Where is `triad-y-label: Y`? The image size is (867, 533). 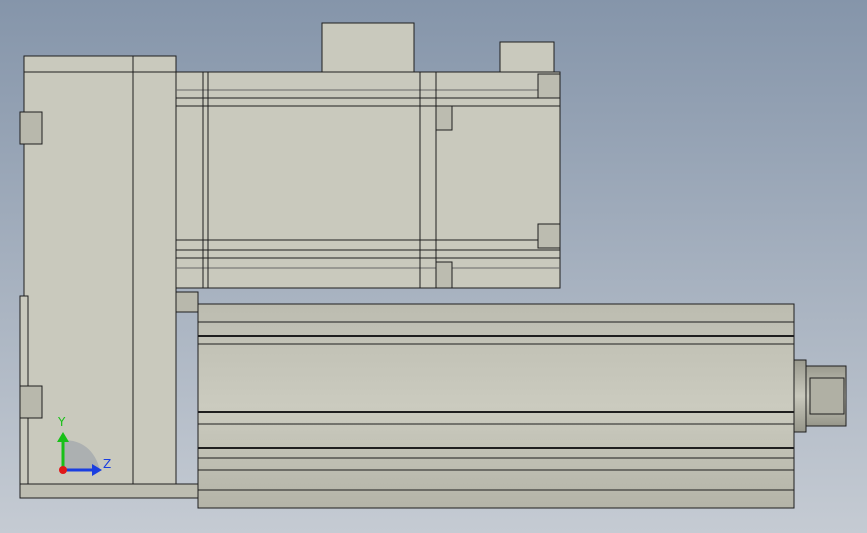 triad-y-label: Y is located at coordinates (62, 422).